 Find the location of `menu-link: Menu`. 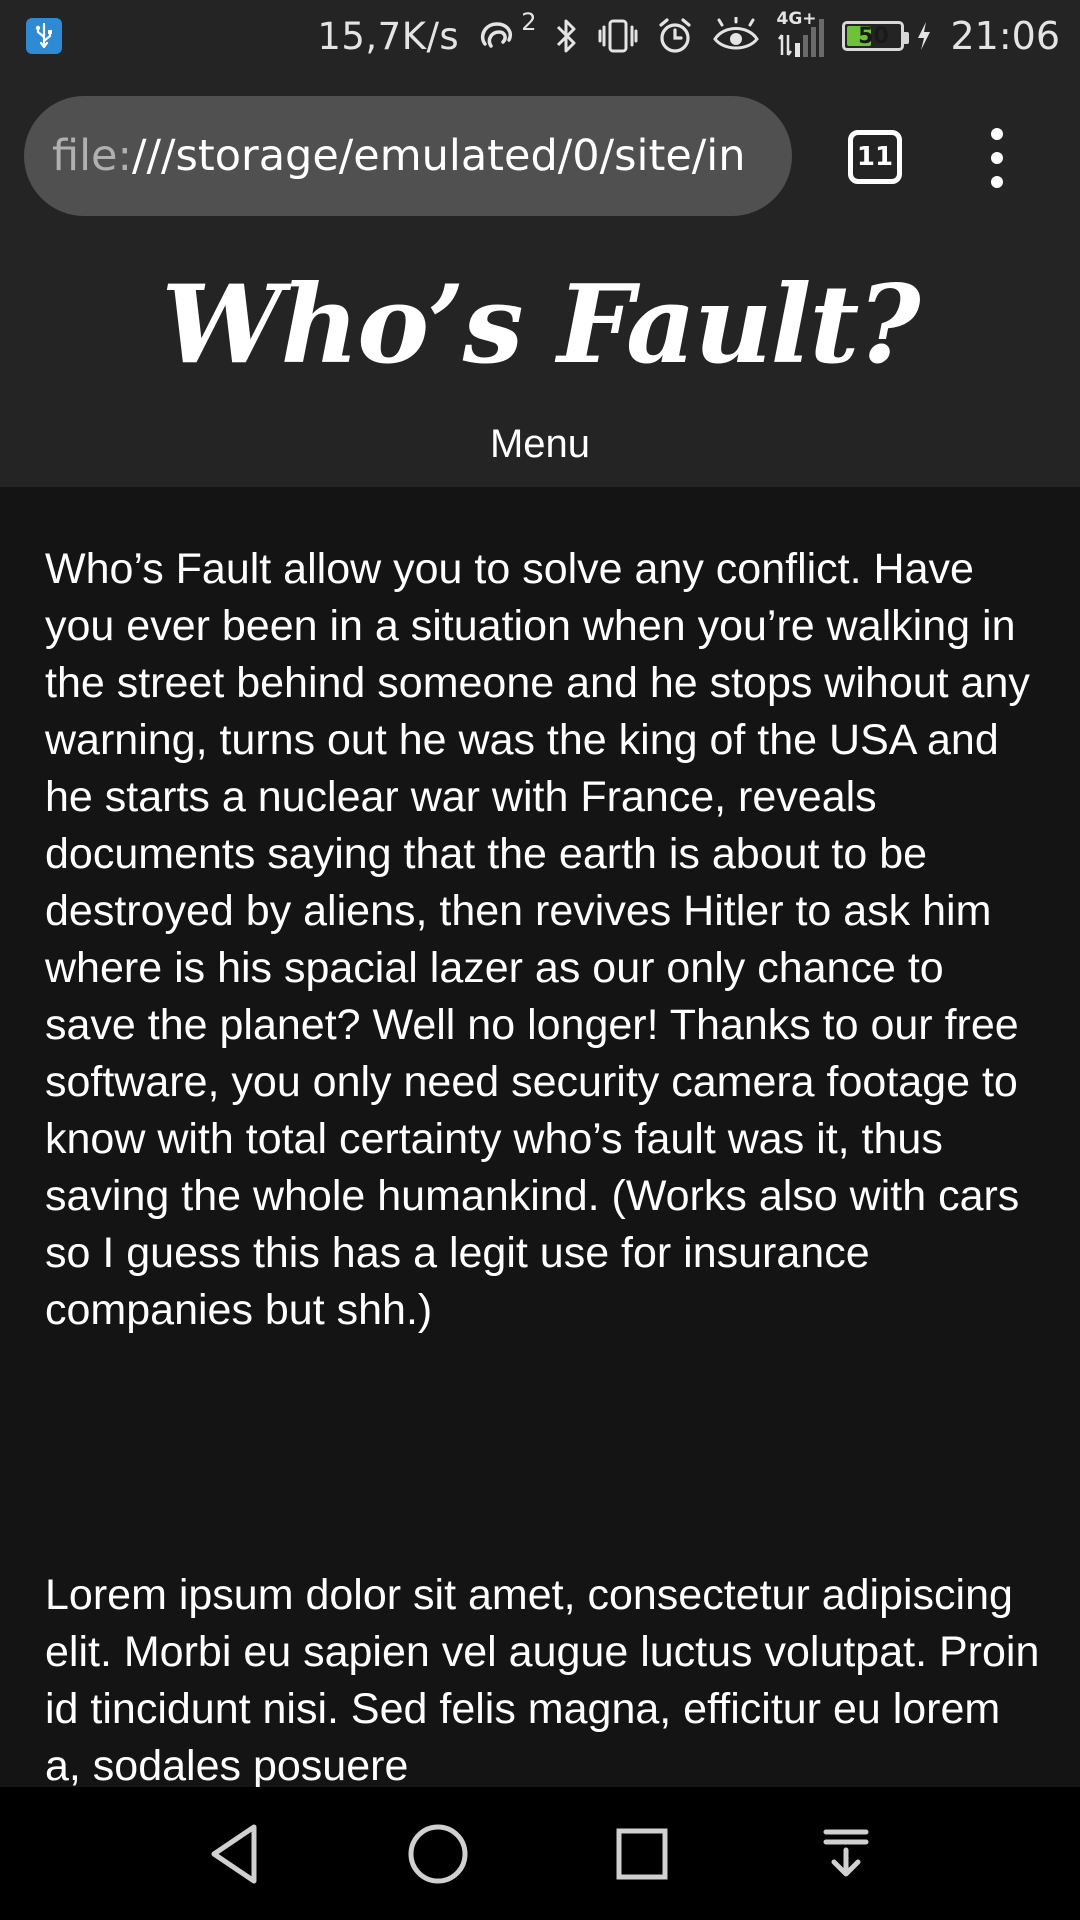

menu-link: Menu is located at coordinates (540, 444).